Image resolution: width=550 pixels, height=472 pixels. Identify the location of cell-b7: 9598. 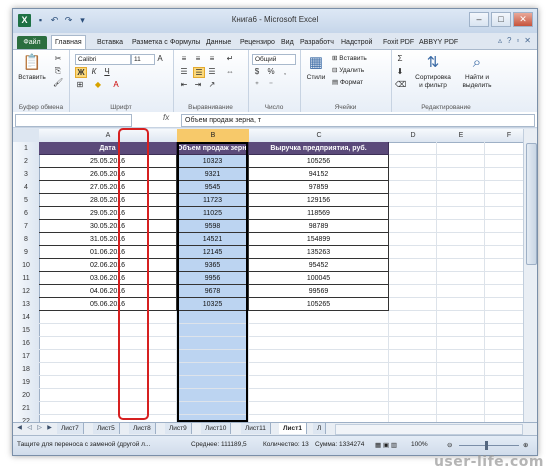
(213, 226).